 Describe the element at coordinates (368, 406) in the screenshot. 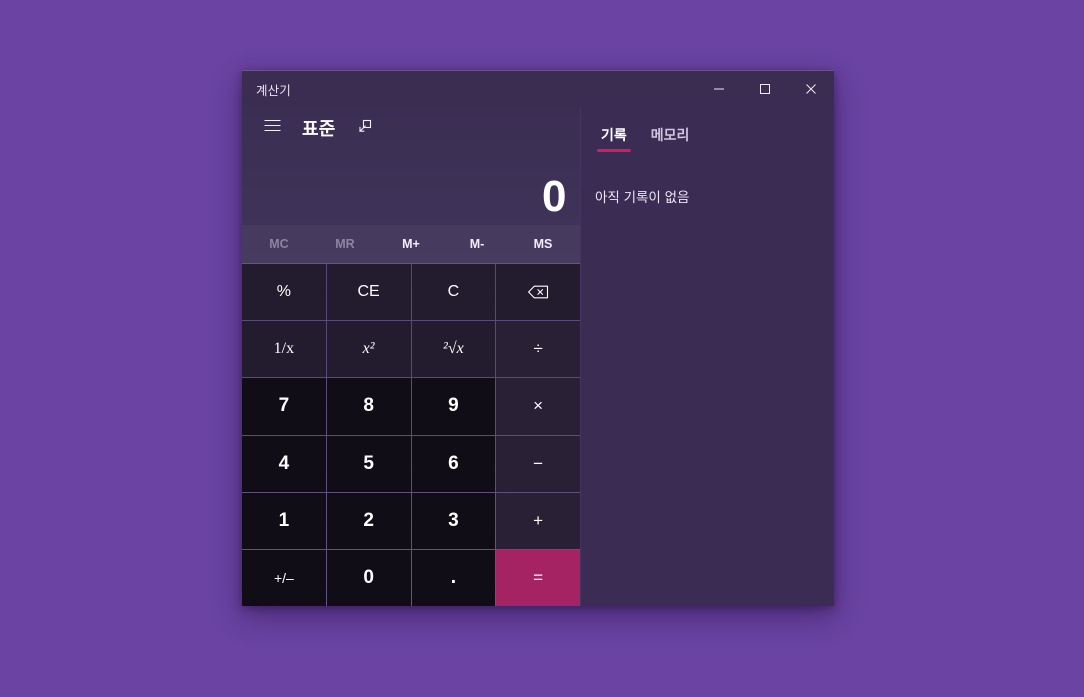

I see `digit-8-button: 8` at that location.